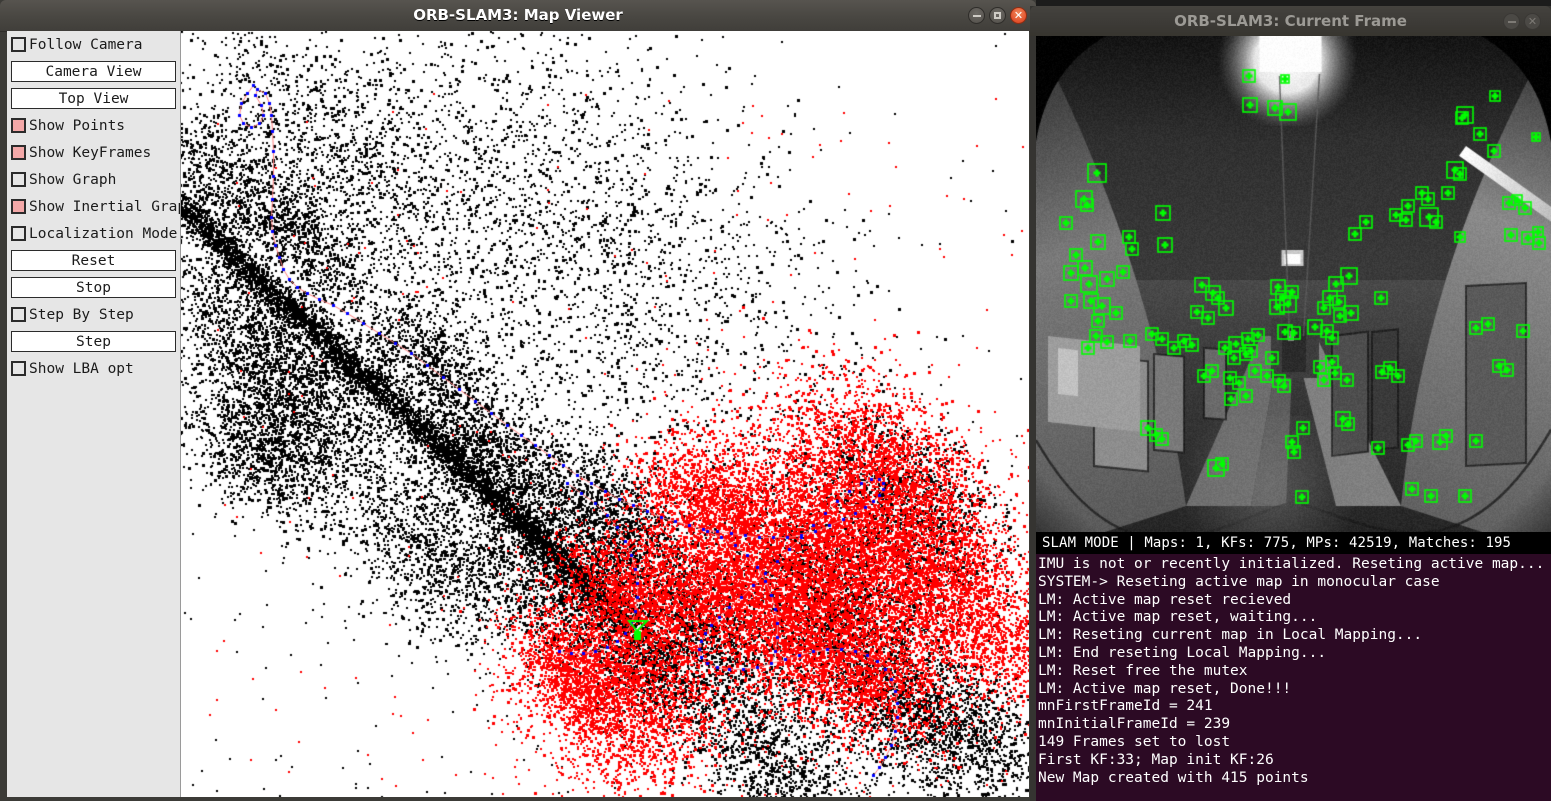  What do you see at coordinates (1165, 599) in the screenshot?
I see `terminal-line: LM: Active map reset recieved` at bounding box center [1165, 599].